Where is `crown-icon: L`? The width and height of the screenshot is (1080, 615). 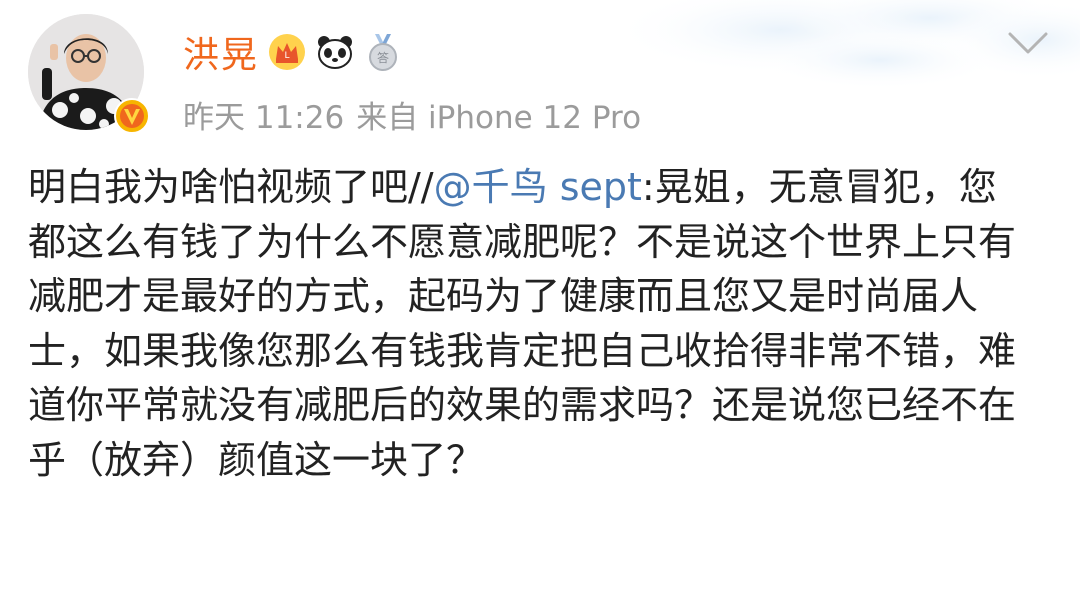
crown-icon: L is located at coordinates (287, 52).